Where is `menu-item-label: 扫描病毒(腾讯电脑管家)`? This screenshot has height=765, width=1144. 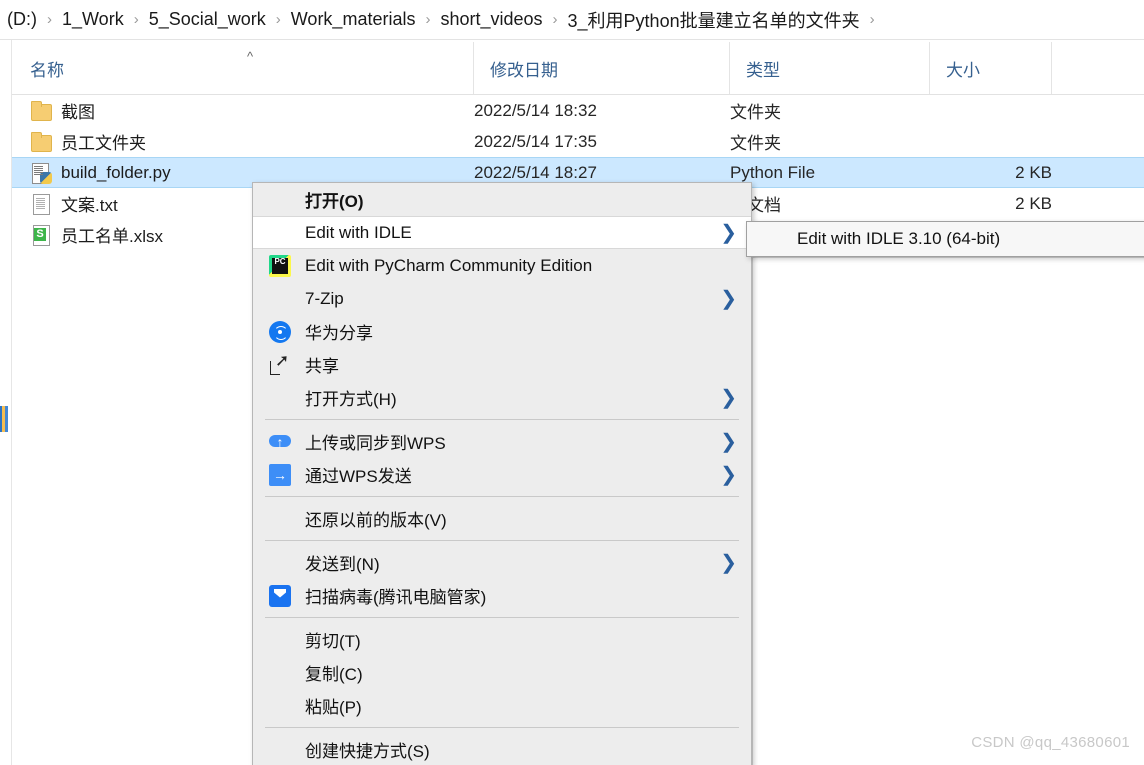 menu-item-label: 扫描病毒(腾讯电脑管家) is located at coordinates (396, 597).